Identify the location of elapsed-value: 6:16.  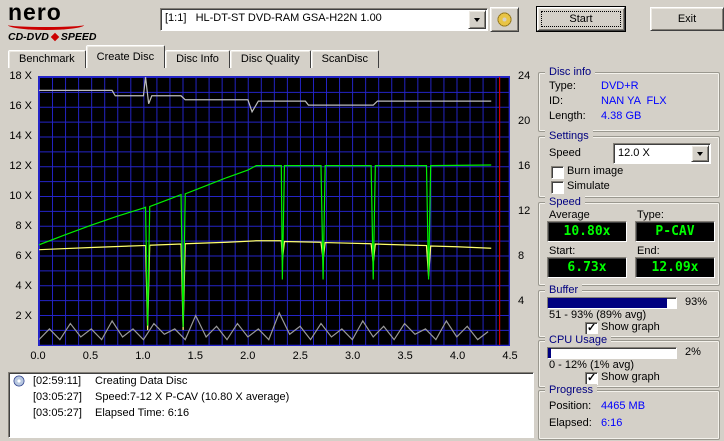
(612, 423).